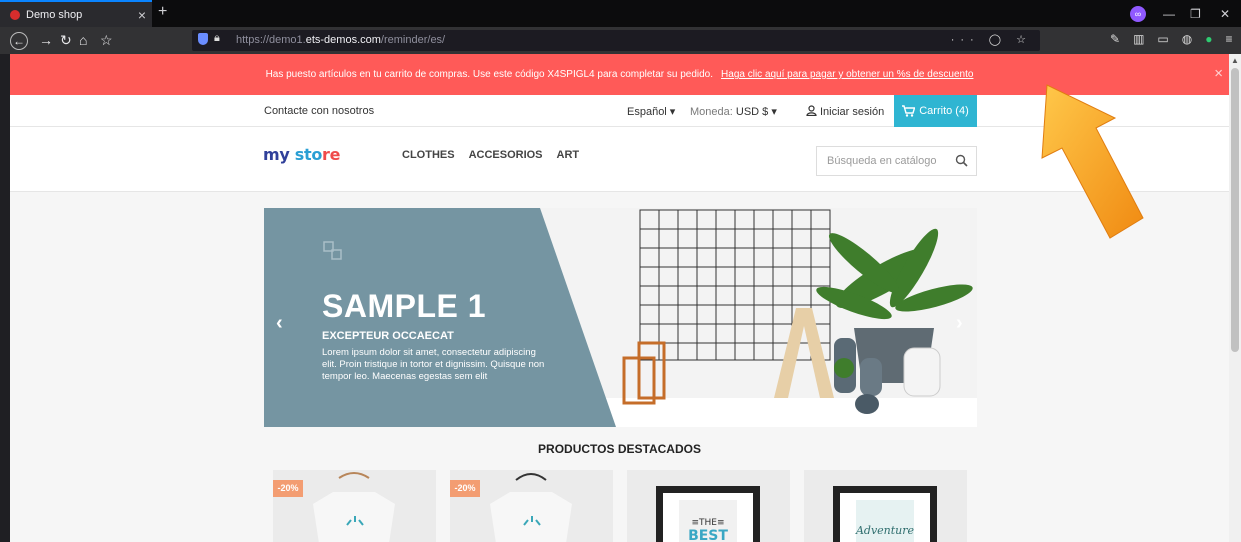 The height and width of the screenshot is (542, 1241). Describe the element at coordinates (142, 15) in the screenshot. I see `tab-close-icon: ×` at that location.